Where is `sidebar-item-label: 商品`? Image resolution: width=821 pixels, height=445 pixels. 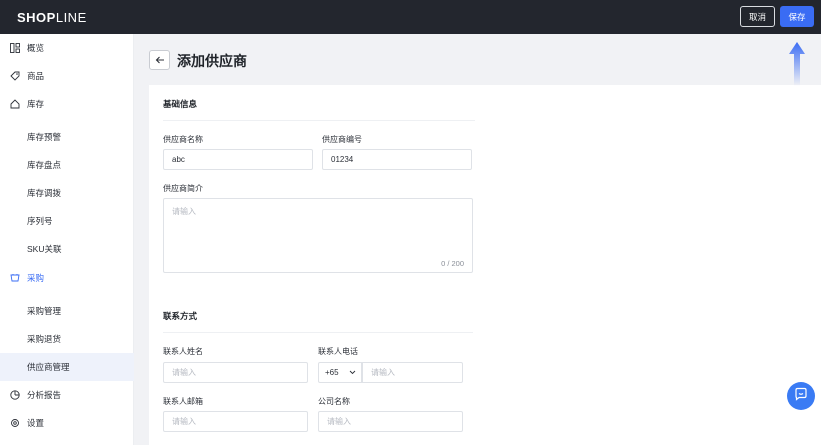
sidebar-item-label: 商品 is located at coordinates (36, 76).